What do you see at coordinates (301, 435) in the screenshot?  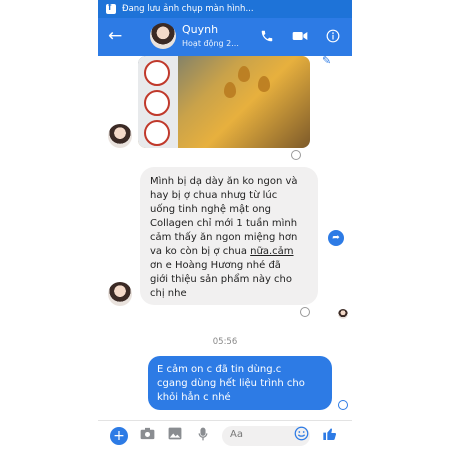 I see `smiley-icon` at bounding box center [301, 435].